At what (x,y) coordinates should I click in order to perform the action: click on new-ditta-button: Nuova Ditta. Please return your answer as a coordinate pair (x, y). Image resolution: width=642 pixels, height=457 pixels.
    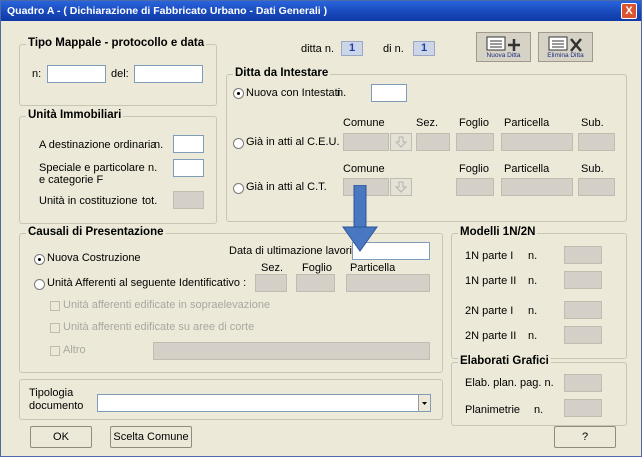
    Looking at the image, I should click on (503, 47).